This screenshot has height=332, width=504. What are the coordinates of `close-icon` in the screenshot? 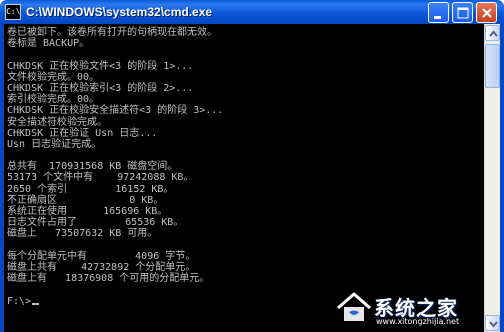 It's located at (487, 13).